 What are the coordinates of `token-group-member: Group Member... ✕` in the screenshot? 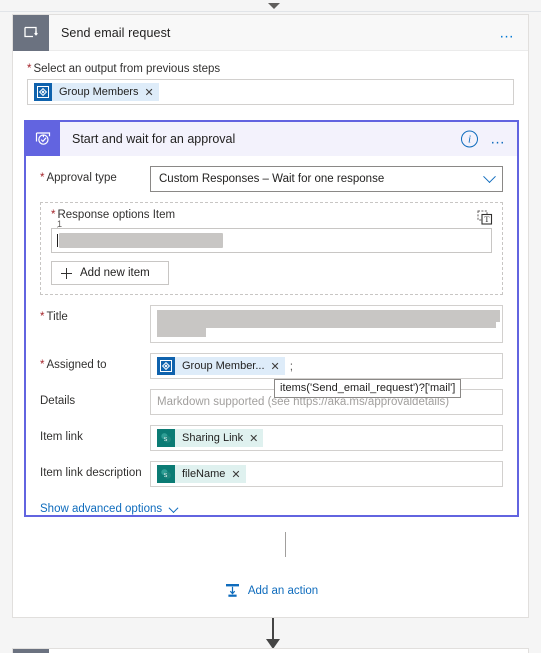 It's located at (221, 366).